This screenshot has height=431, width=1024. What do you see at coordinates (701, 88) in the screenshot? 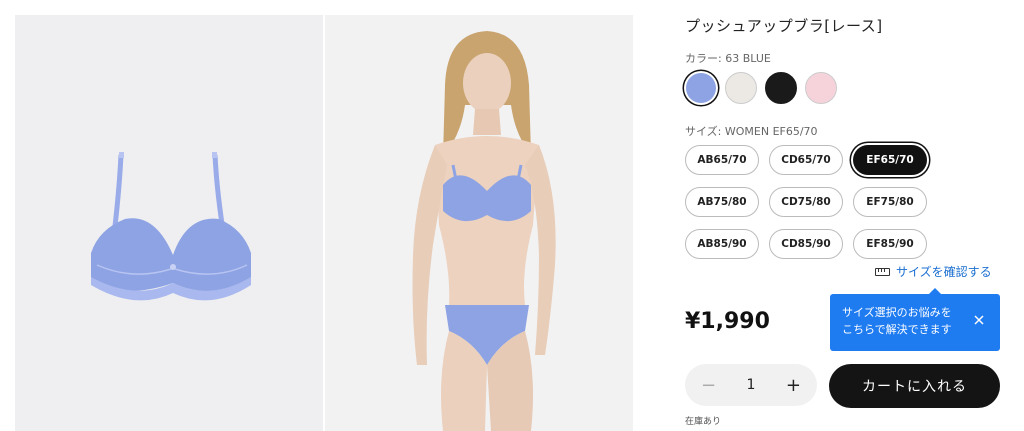
I see `color-swatch-blue` at bounding box center [701, 88].